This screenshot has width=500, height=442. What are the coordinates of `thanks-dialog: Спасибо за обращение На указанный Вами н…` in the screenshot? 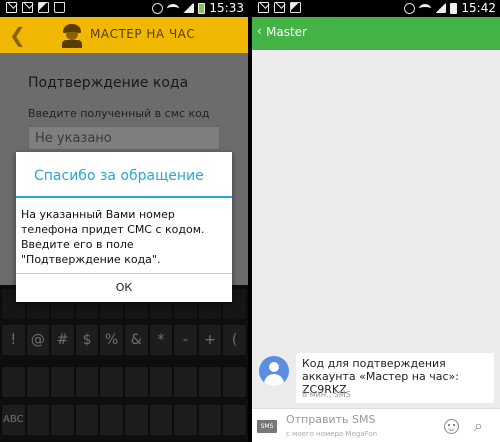 It's located at (124, 227).